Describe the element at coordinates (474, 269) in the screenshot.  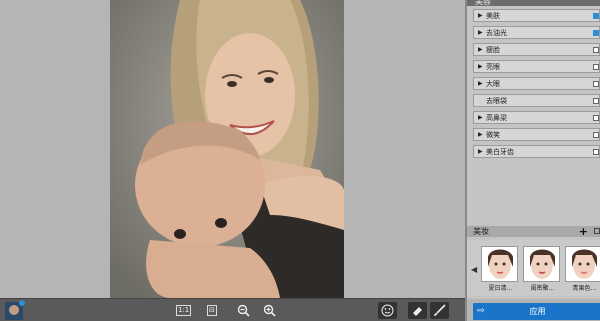
I see `scroll-left-icon: ◀` at that location.